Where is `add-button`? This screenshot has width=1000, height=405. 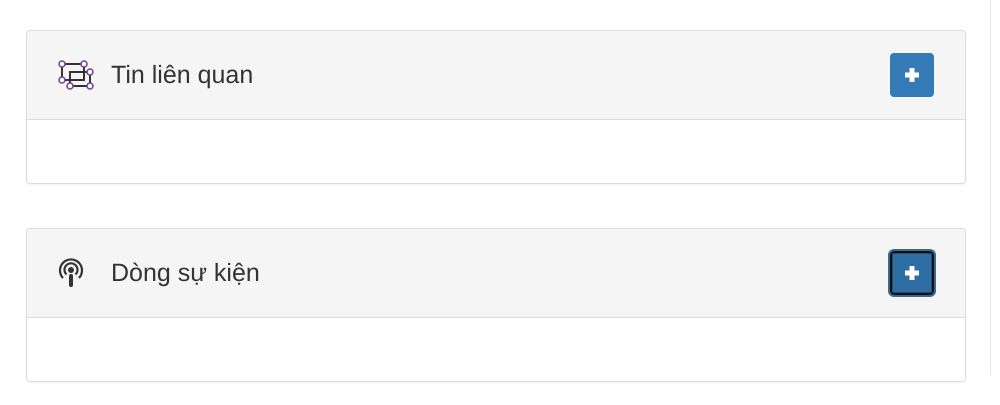
add-button is located at coordinates (912, 273).